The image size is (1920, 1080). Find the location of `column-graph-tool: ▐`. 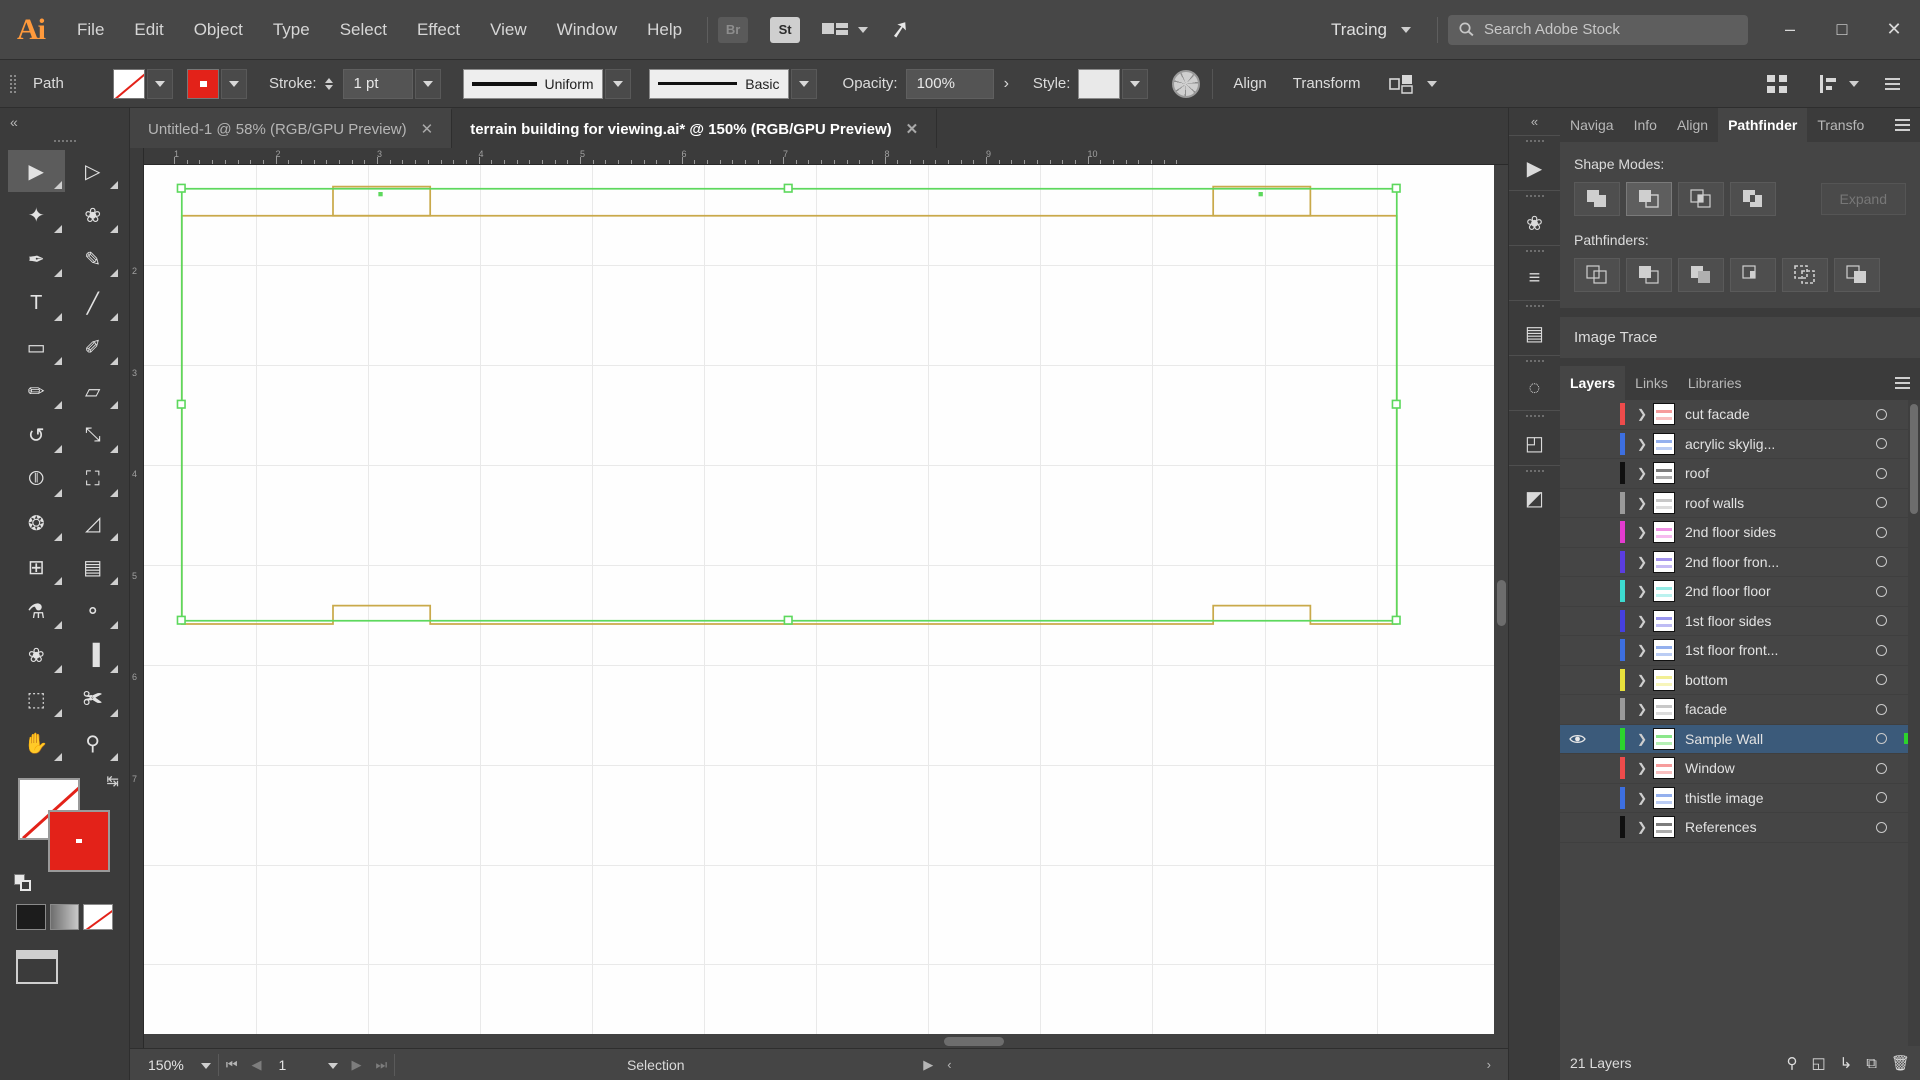

column-graph-tool: ▐ is located at coordinates (93, 655).